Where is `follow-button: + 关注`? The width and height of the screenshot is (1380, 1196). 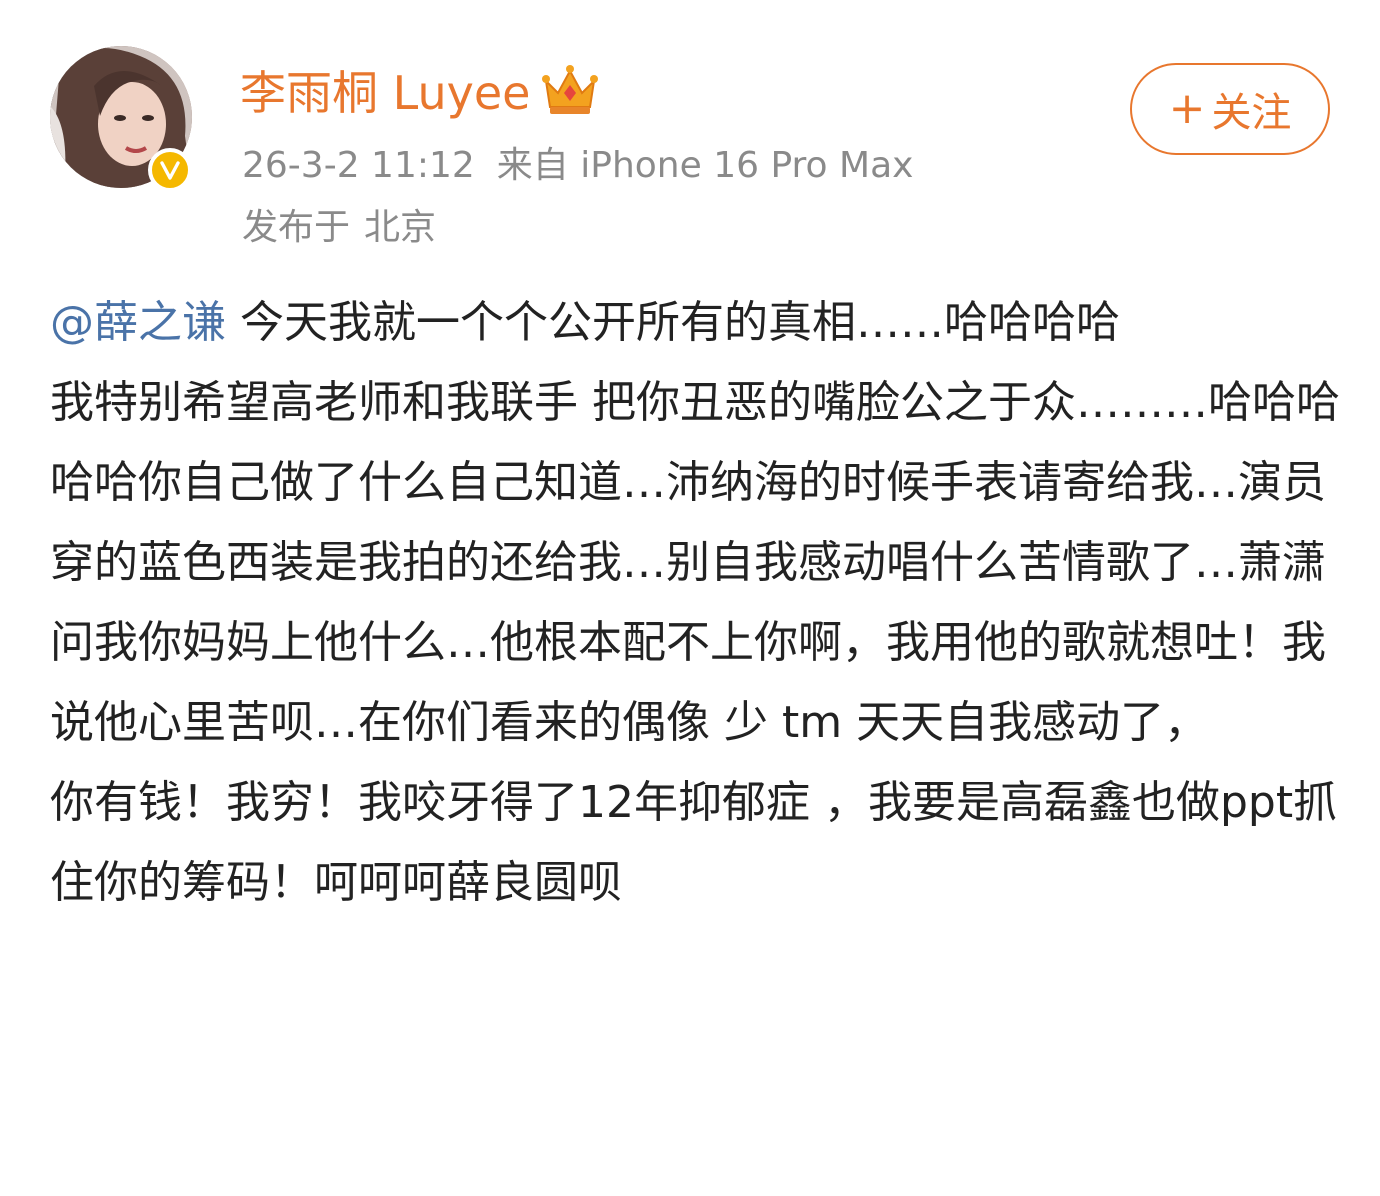 follow-button: + 关注 is located at coordinates (1230, 109).